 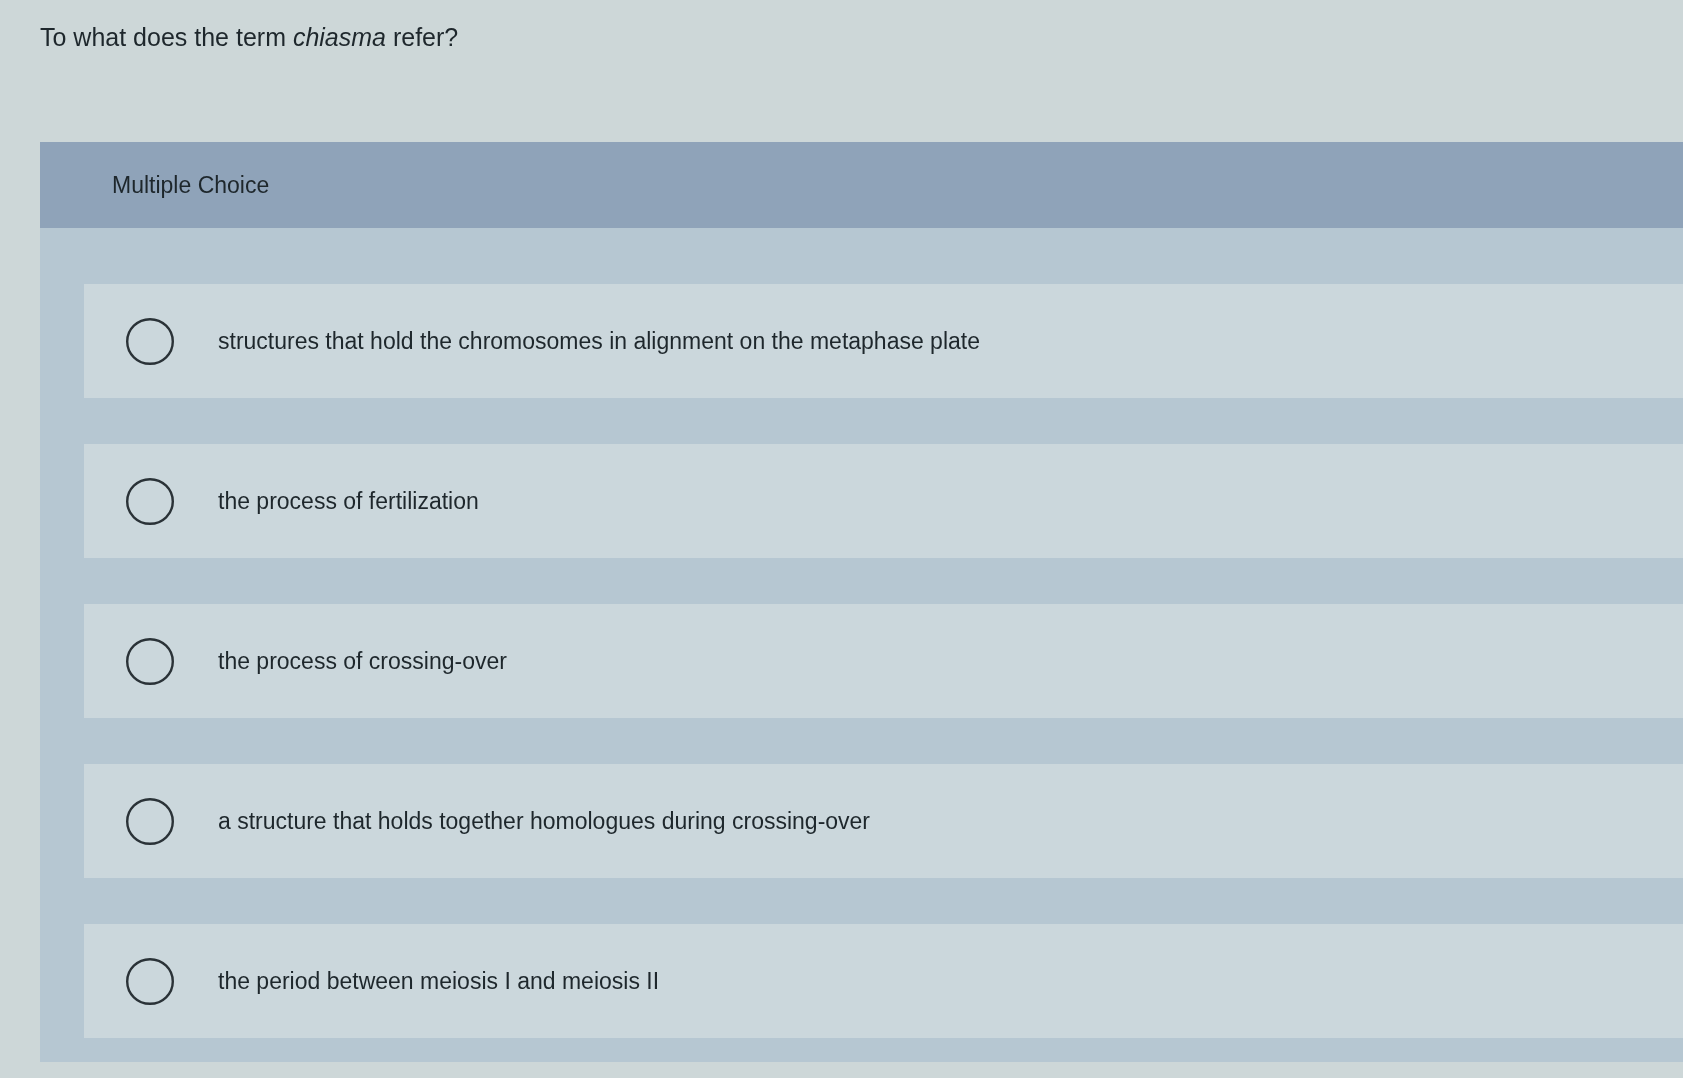 What do you see at coordinates (883, 981) in the screenshot?
I see `answer-option: the period between meiosis I and meiosis II` at bounding box center [883, 981].